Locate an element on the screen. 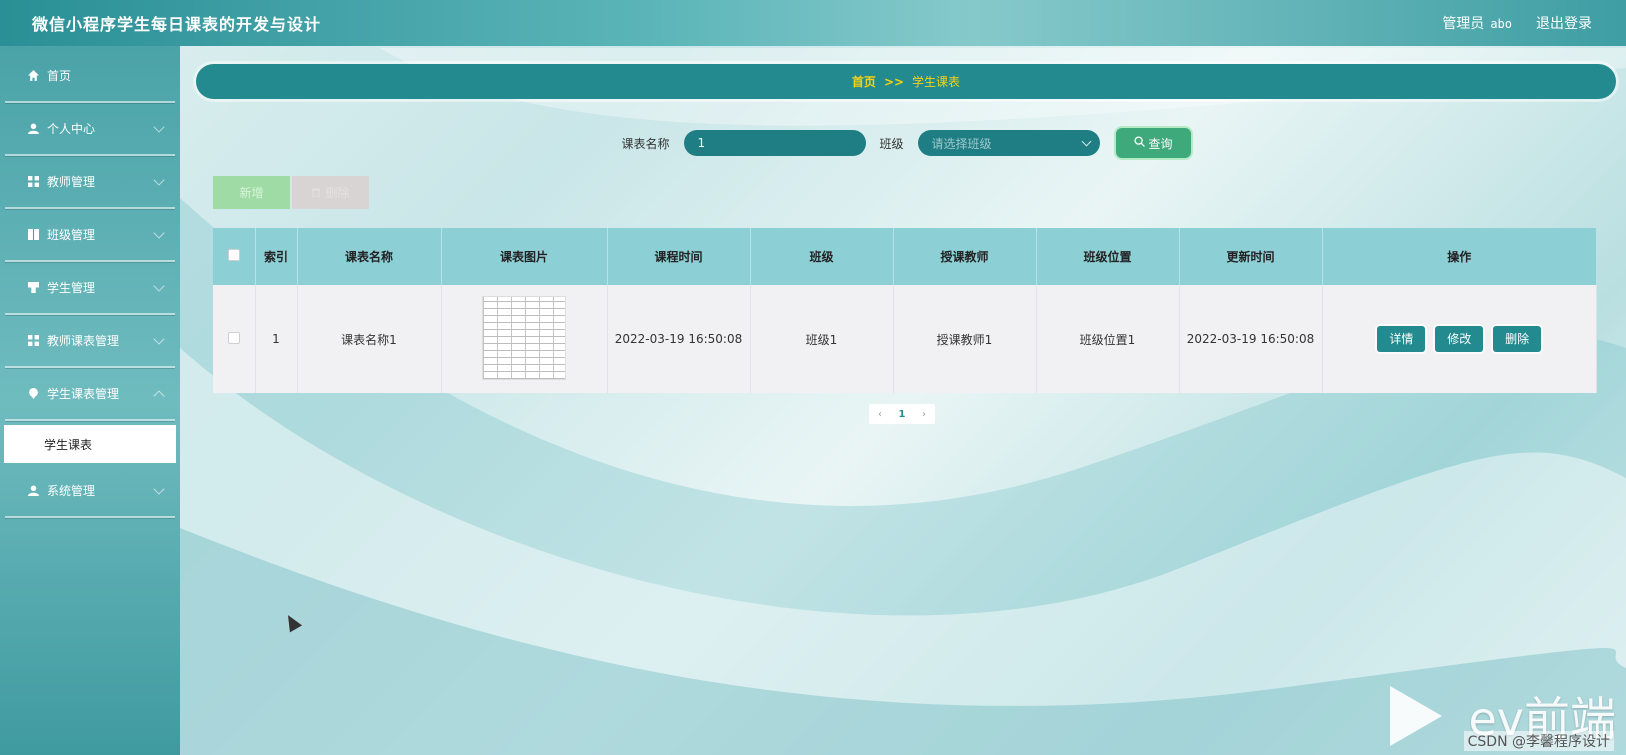  cell-location: 班级位置1 is located at coordinates (1108, 339).